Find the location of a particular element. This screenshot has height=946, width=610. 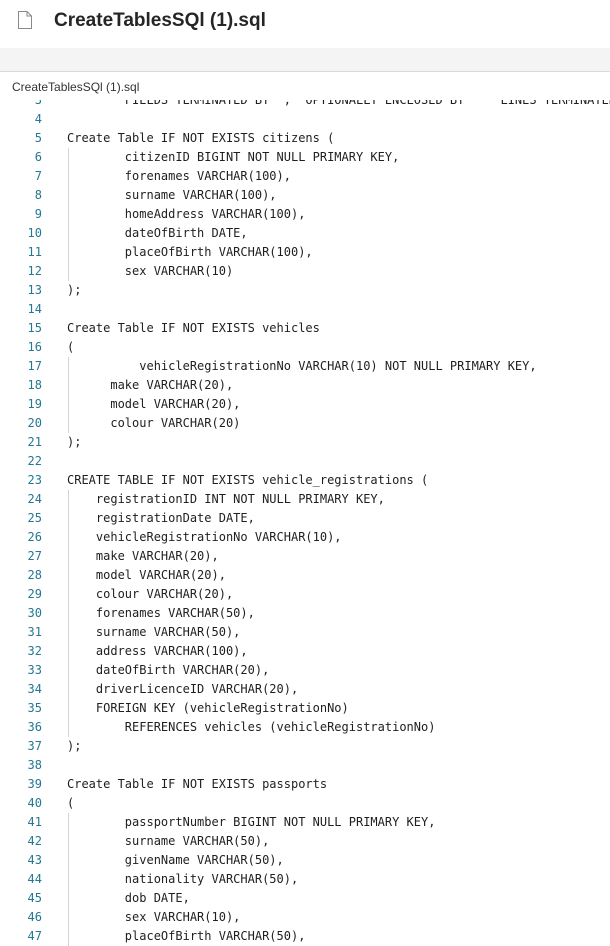

code-text: make VARCHAR(20), is located at coordinates (143, 556).